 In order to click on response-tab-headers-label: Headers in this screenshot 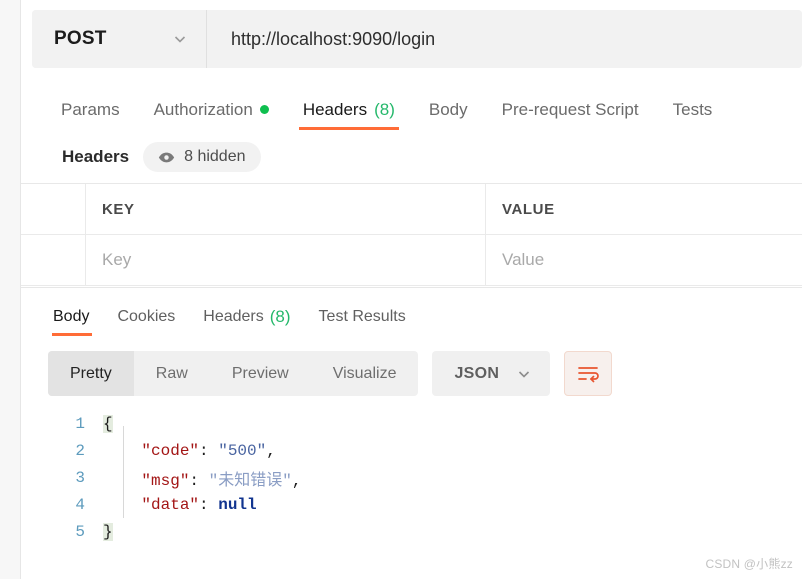, I will do `click(233, 316)`.